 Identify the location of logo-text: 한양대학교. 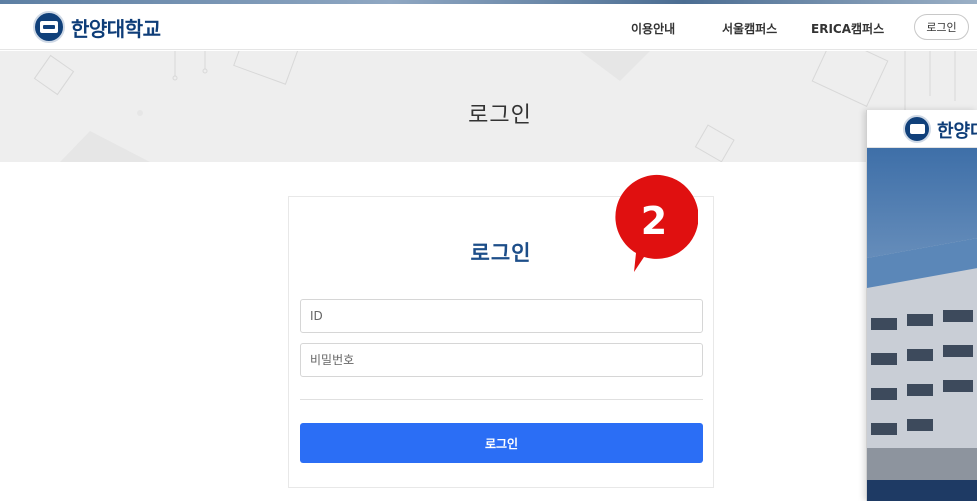
(116, 28).